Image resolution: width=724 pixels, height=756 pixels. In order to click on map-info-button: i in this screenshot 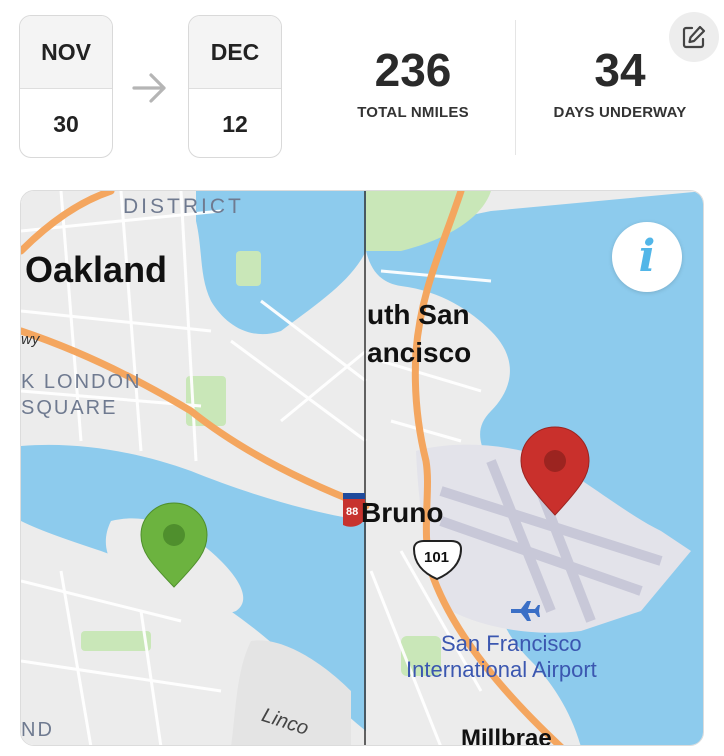, I will do `click(647, 257)`.